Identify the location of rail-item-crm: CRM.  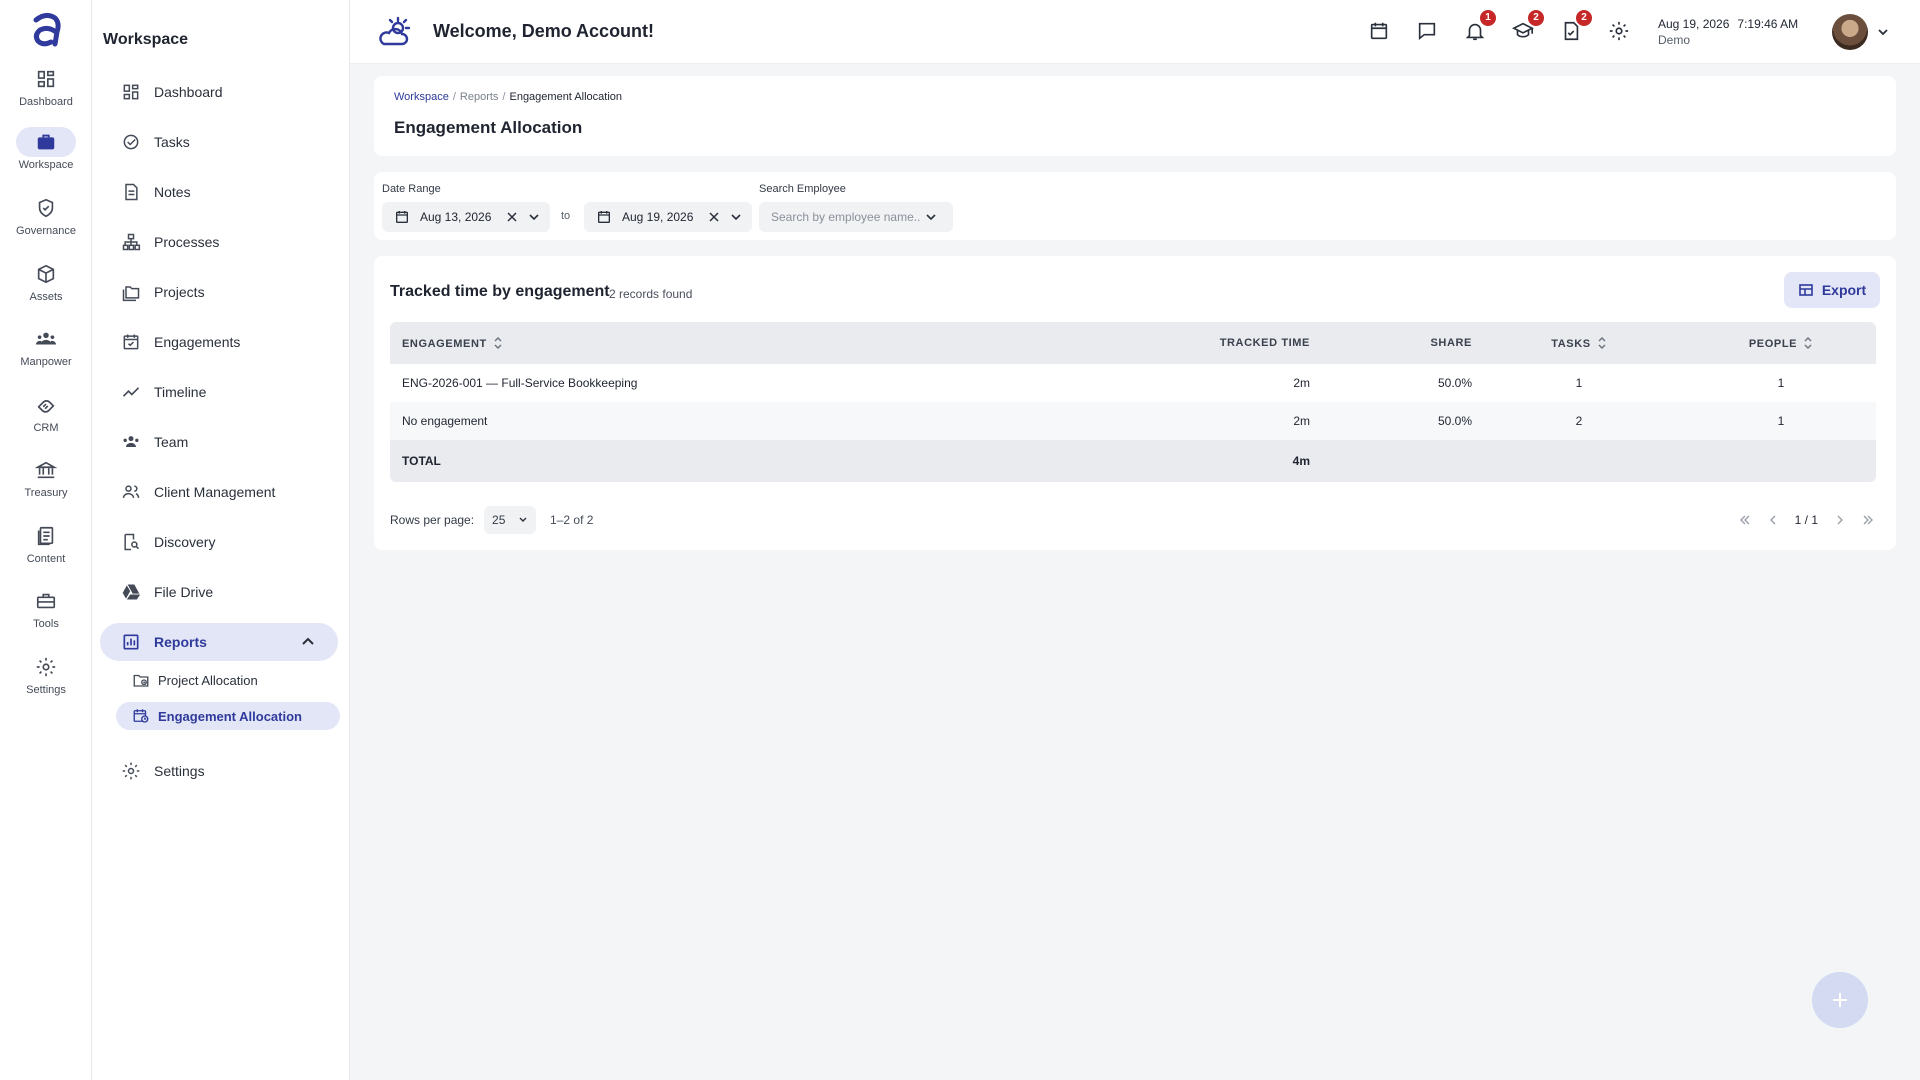
(46, 422).